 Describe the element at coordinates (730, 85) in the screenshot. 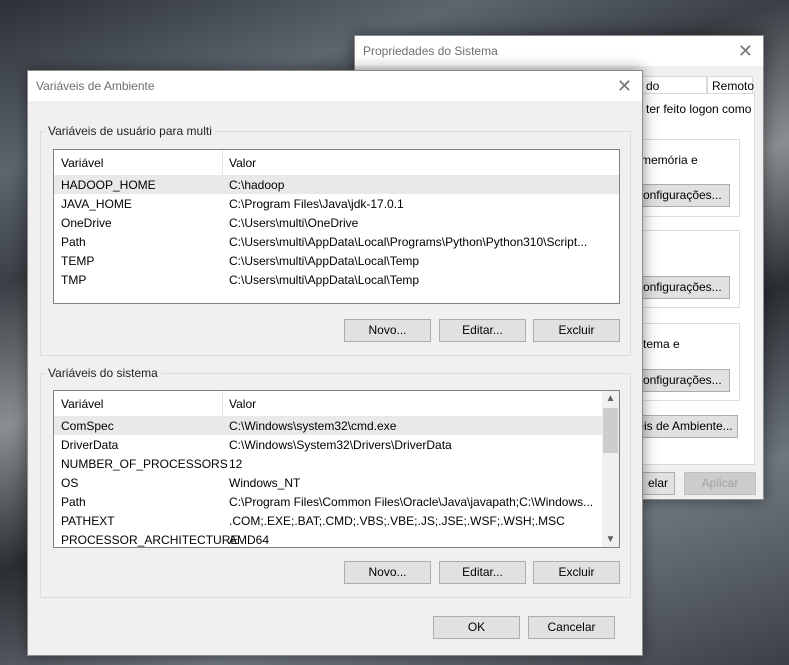

I see `tab-remoto: Remoto` at that location.